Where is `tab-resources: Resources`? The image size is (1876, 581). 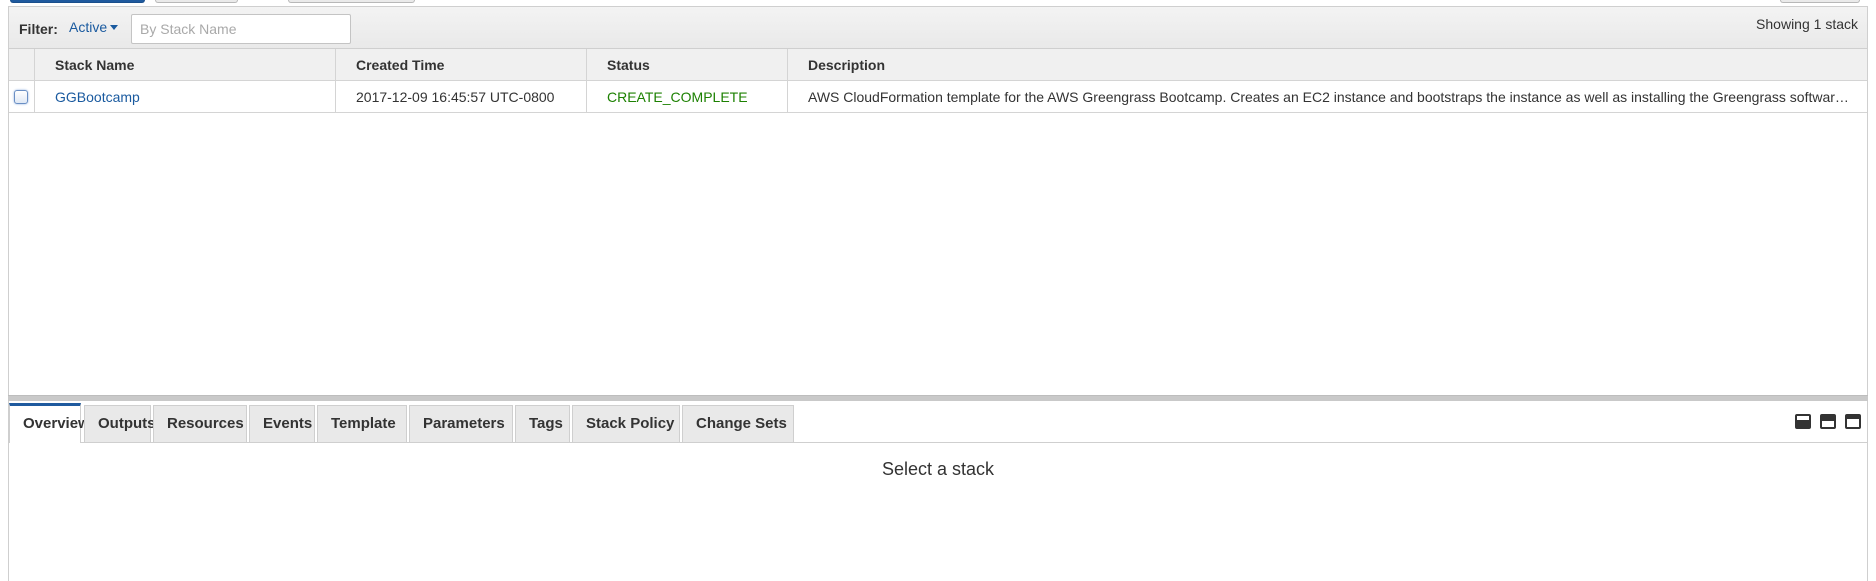 tab-resources: Resources is located at coordinates (200, 423).